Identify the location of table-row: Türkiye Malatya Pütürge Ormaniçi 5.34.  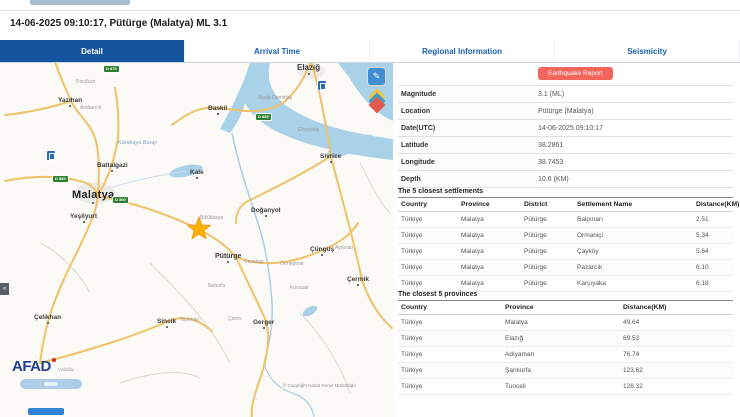
(565, 235).